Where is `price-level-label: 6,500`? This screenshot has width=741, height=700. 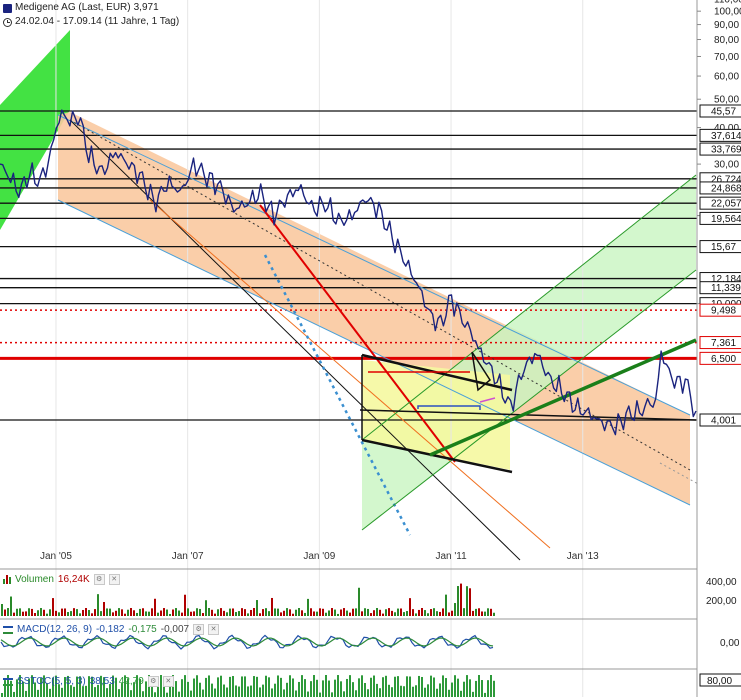 price-level-label: 6,500 is located at coordinates (723, 359).